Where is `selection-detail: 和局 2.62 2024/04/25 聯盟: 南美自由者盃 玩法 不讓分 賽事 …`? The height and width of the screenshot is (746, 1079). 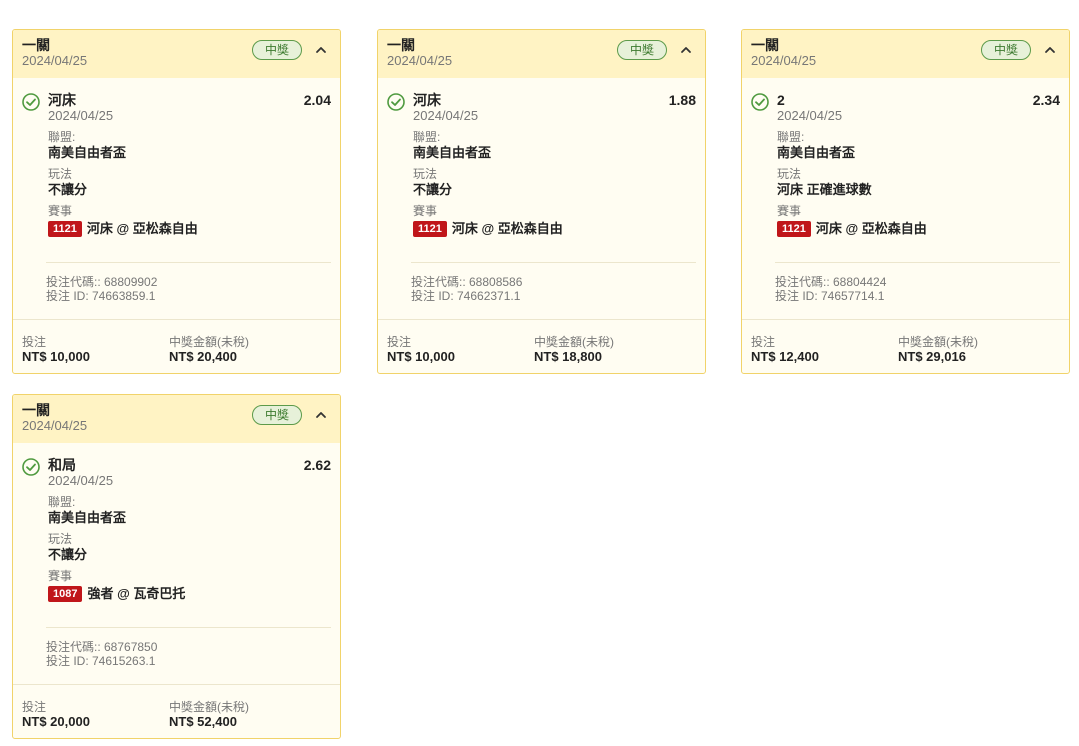
selection-detail: 和局 2.62 2024/04/25 聯盟: 南美自由者盃 玩法 不讓分 賽事 … is located at coordinates (176, 535).